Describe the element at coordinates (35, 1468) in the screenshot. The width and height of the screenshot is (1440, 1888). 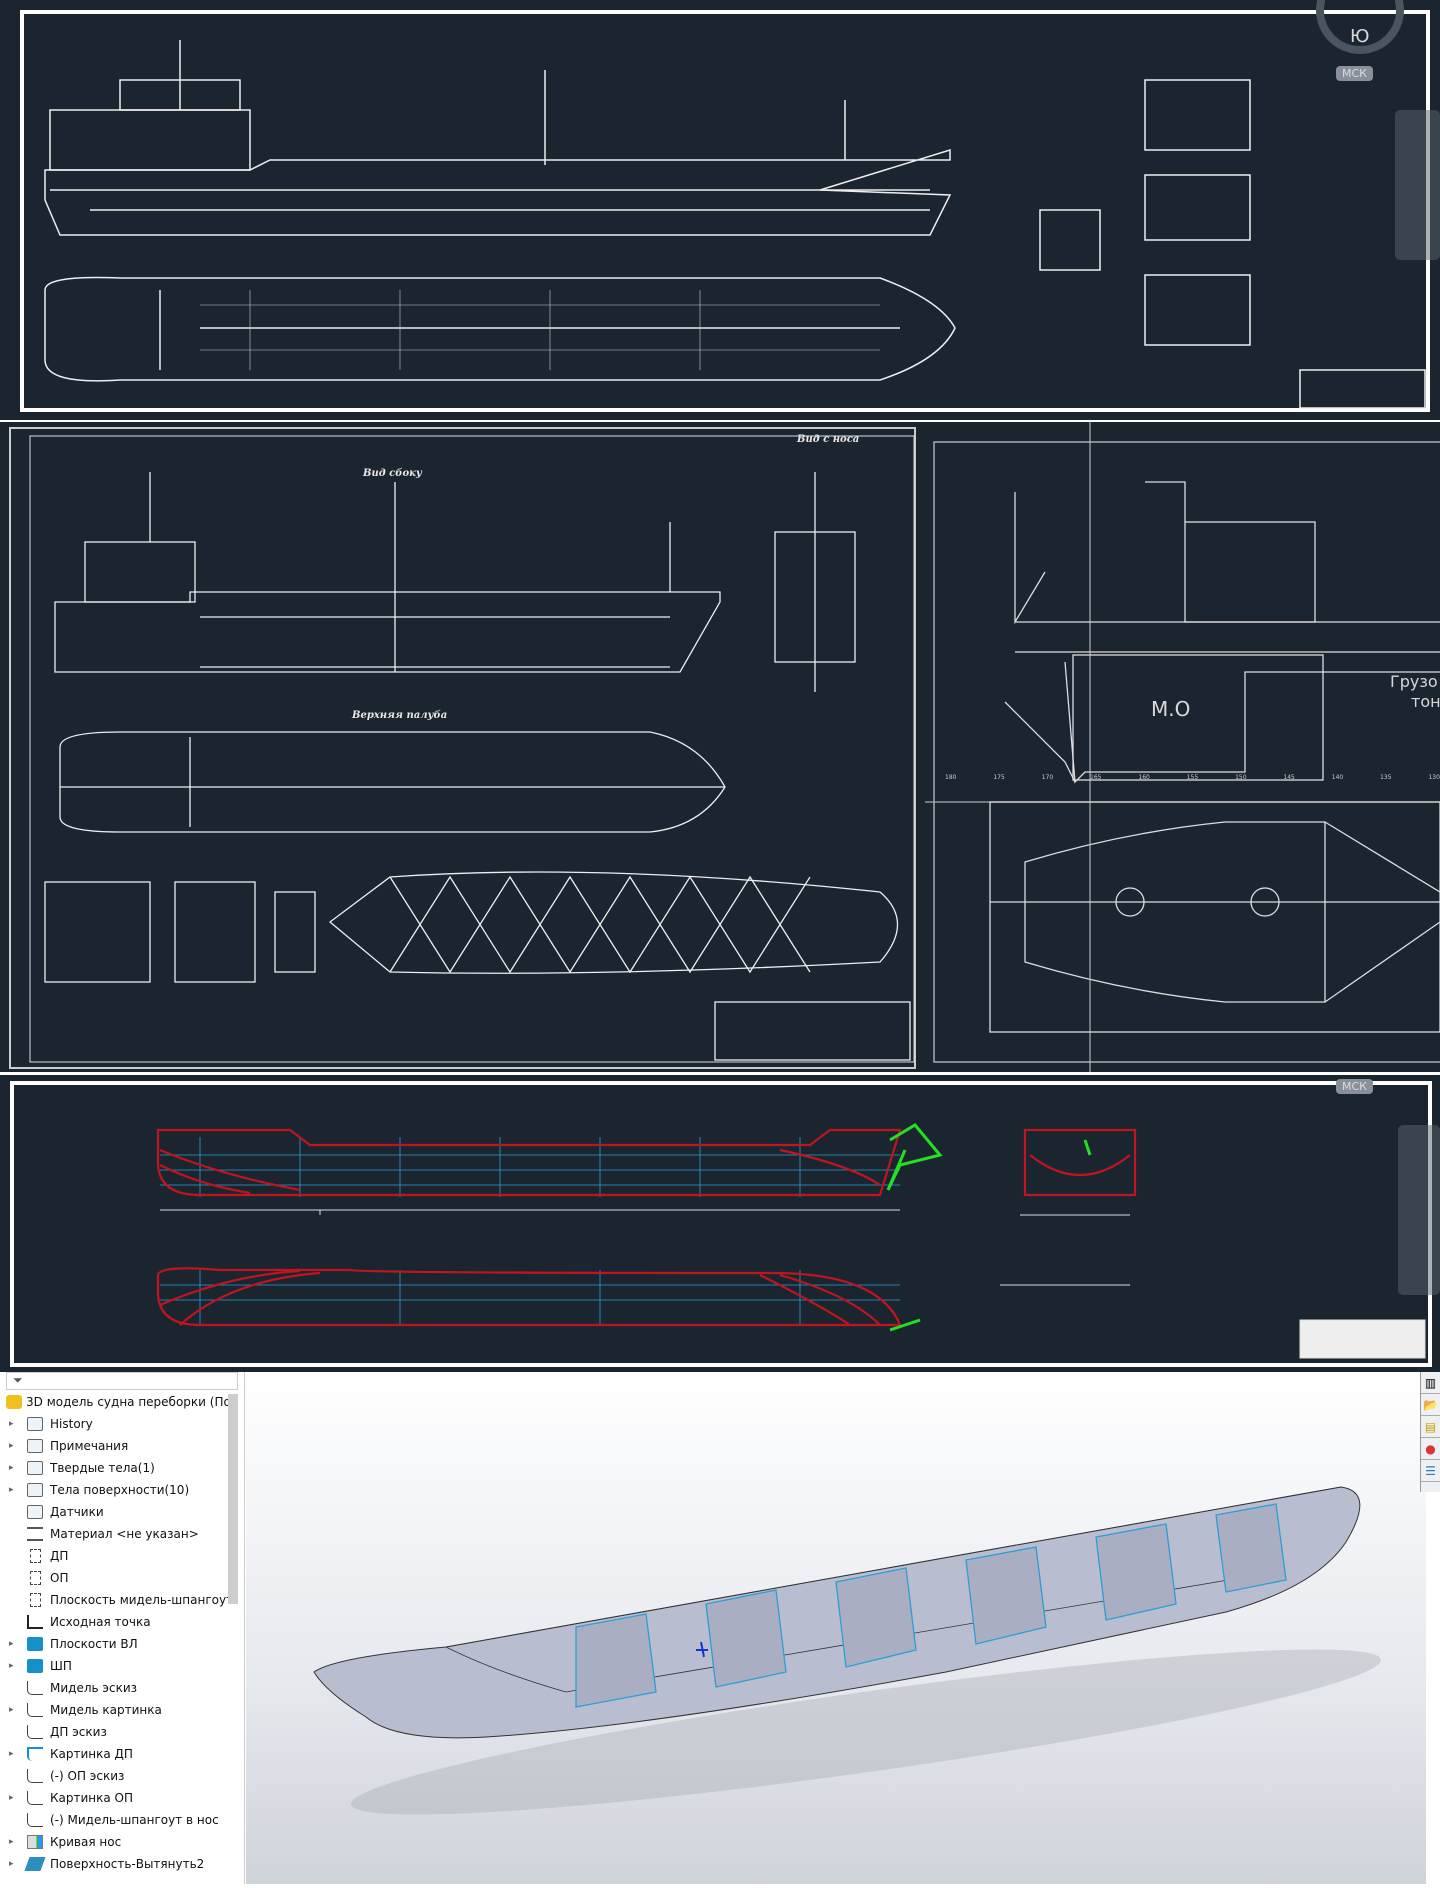
I see `solid-bodies-folder-icon` at that location.